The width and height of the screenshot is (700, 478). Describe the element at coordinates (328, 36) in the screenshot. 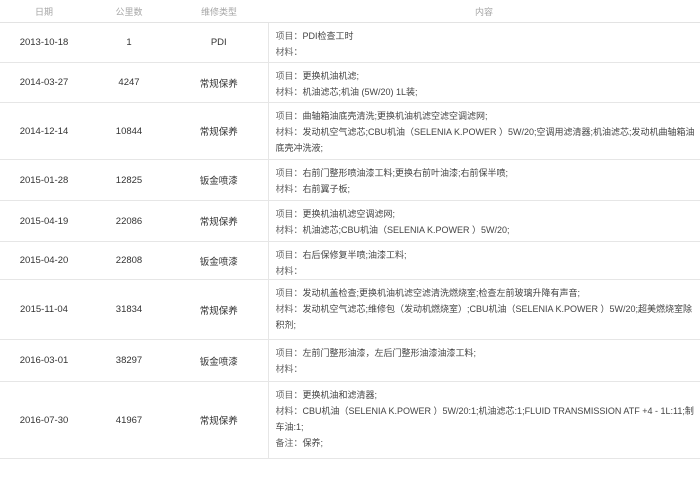

I see `item-text: PDI检查工时` at that location.